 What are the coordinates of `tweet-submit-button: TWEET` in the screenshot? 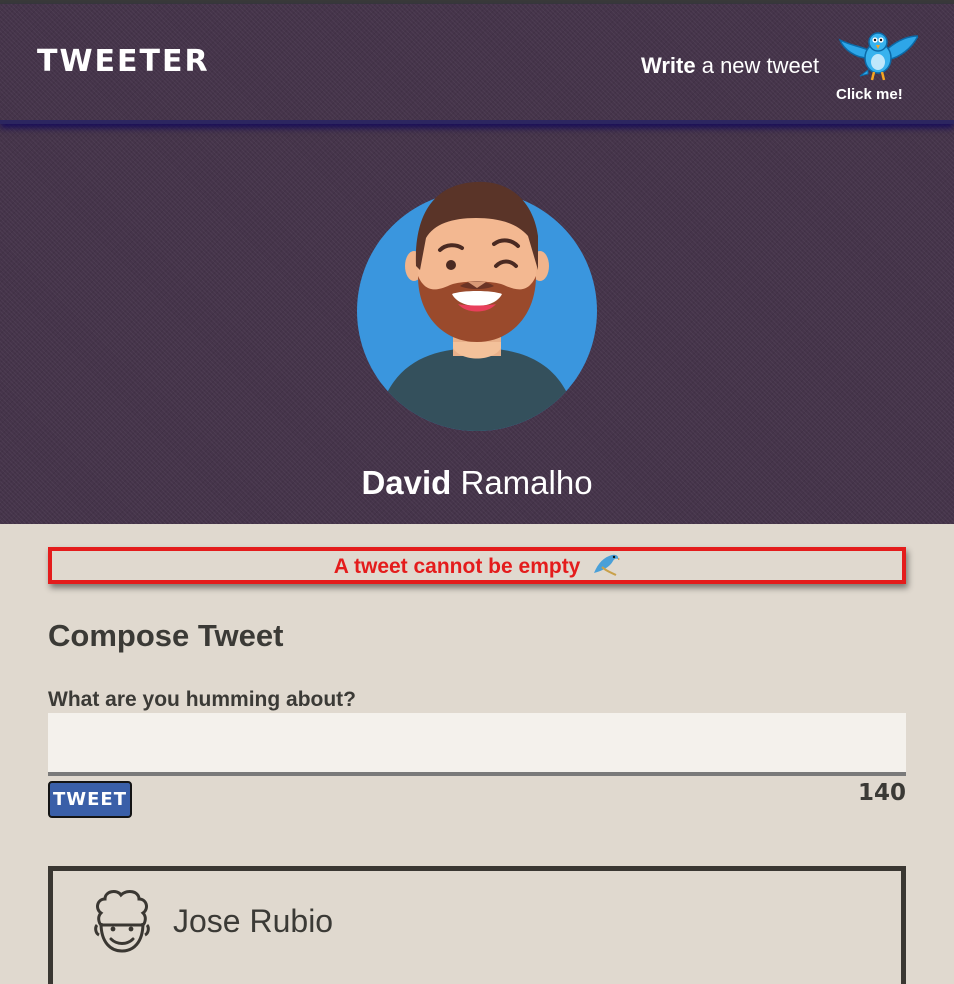 It's located at (90, 799).